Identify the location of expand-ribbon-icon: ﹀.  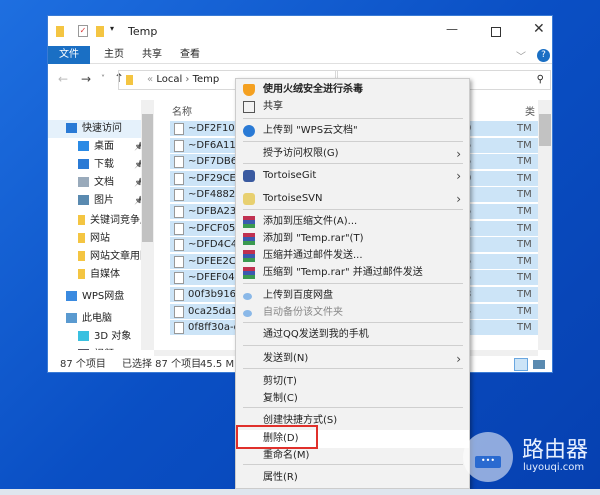
(521, 55).